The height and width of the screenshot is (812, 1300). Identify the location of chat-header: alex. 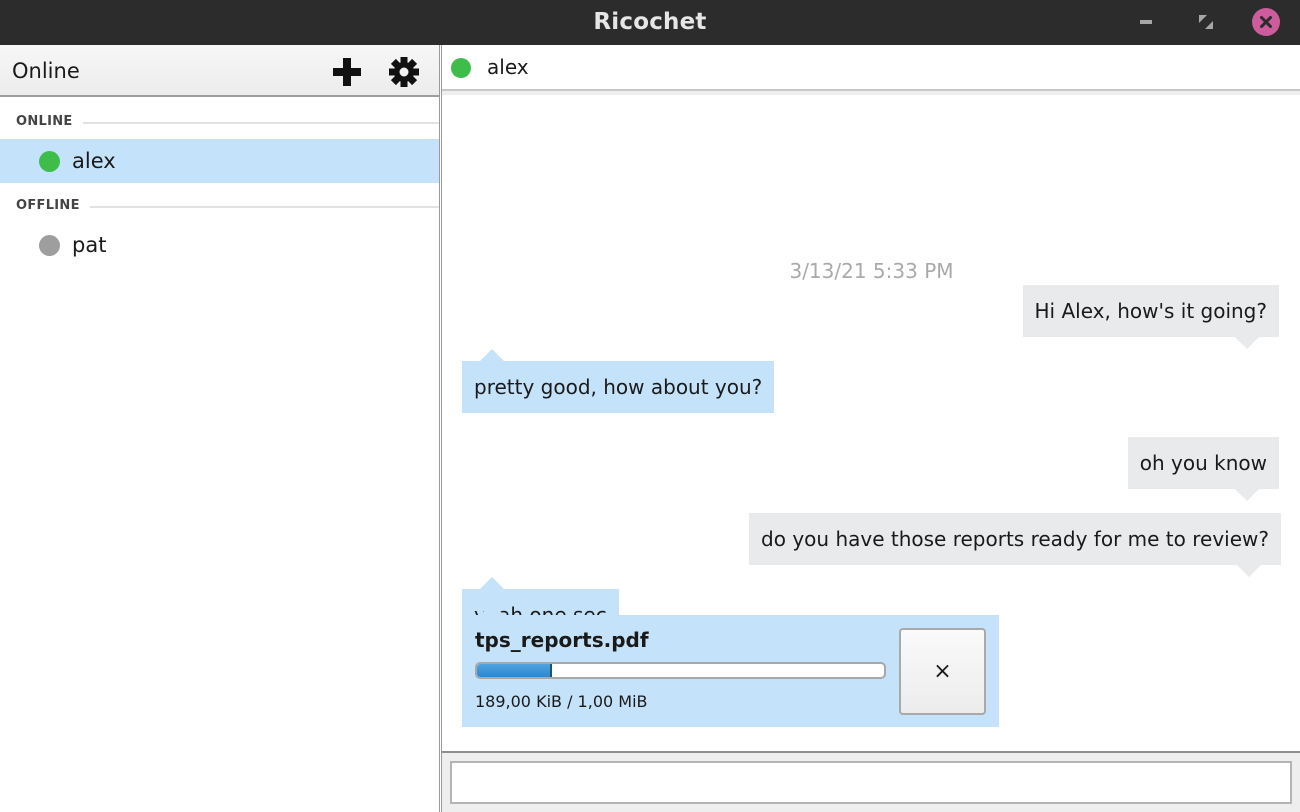
(871, 68).